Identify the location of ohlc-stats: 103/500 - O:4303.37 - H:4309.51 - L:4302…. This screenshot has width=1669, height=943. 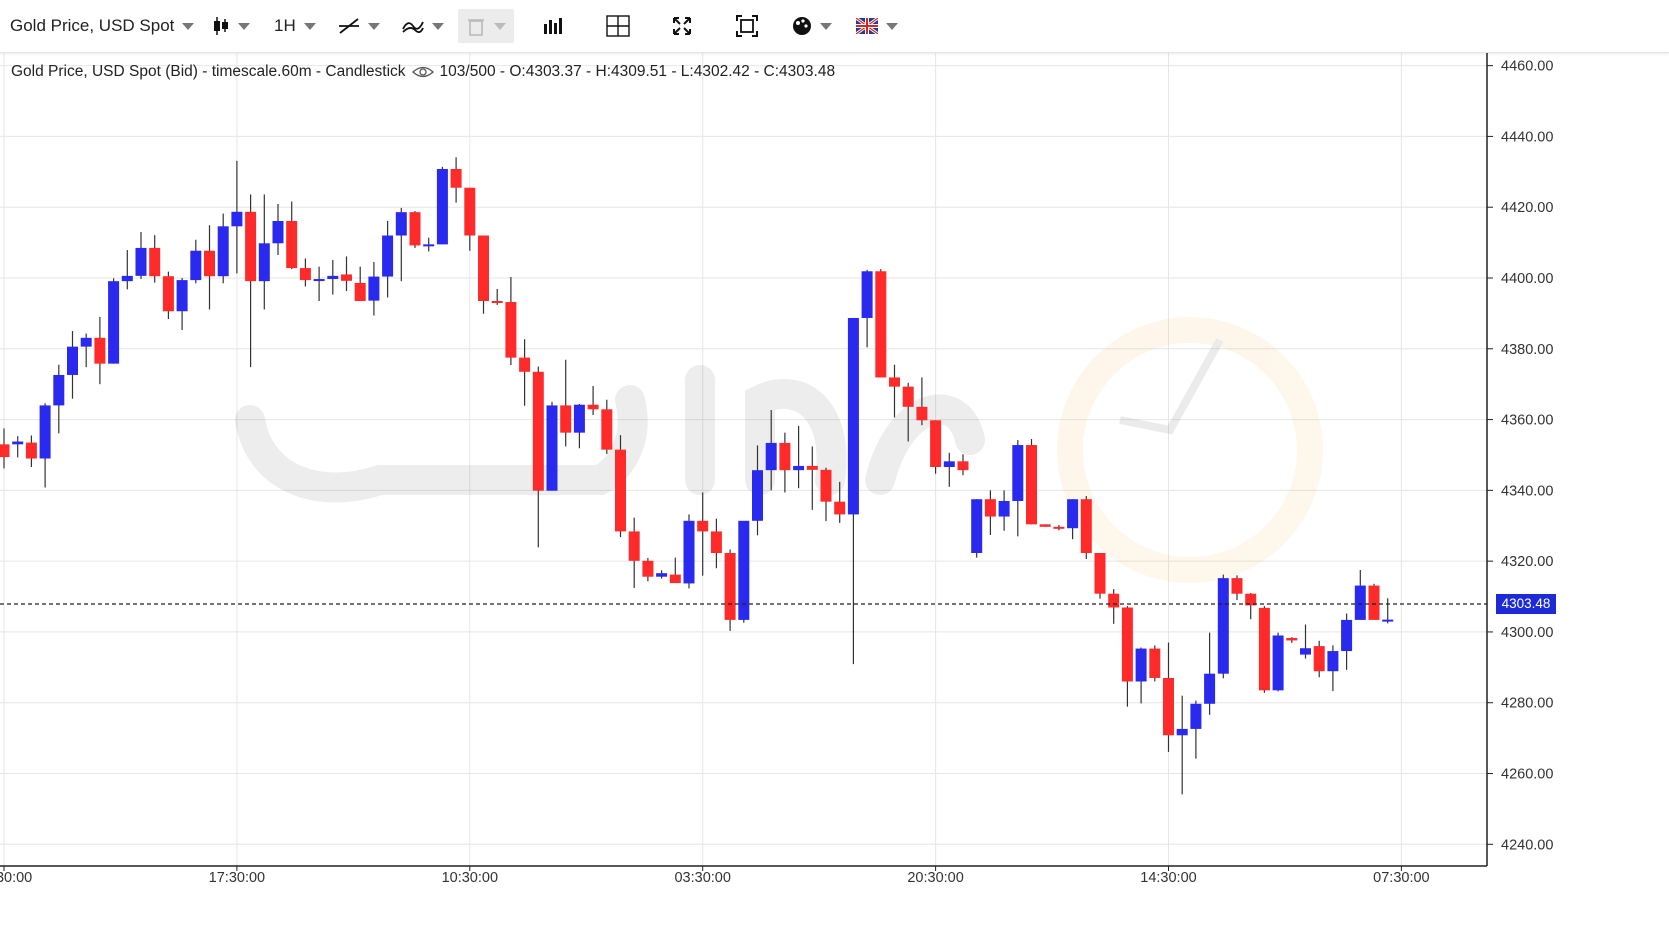
(637, 71).